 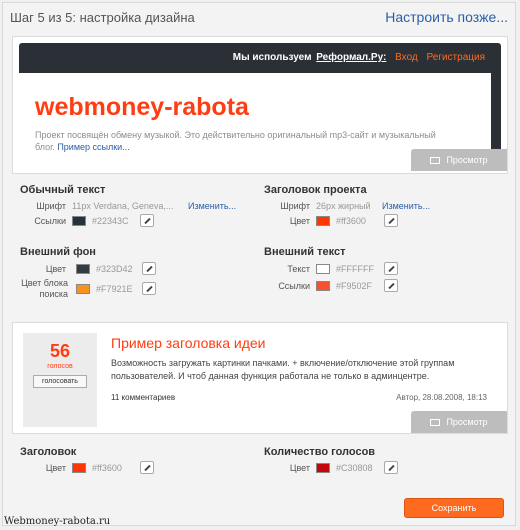 What do you see at coordinates (351, 221) in the screenshot?
I see `title-color-value: #ff3600` at bounding box center [351, 221].